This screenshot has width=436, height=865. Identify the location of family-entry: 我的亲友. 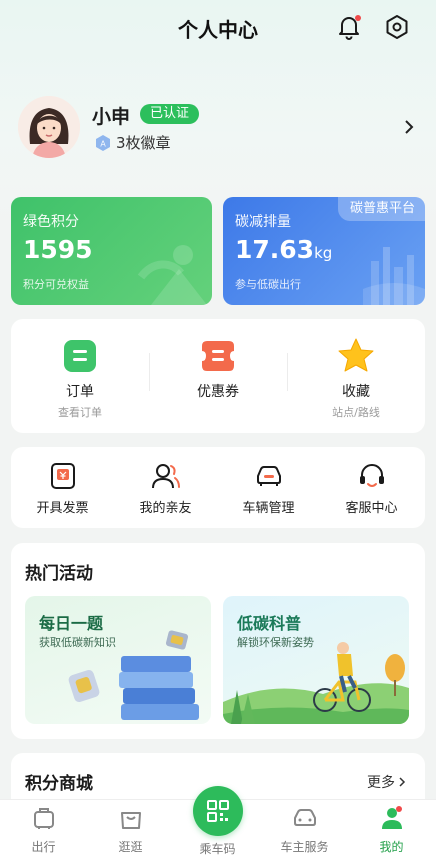
(165, 487).